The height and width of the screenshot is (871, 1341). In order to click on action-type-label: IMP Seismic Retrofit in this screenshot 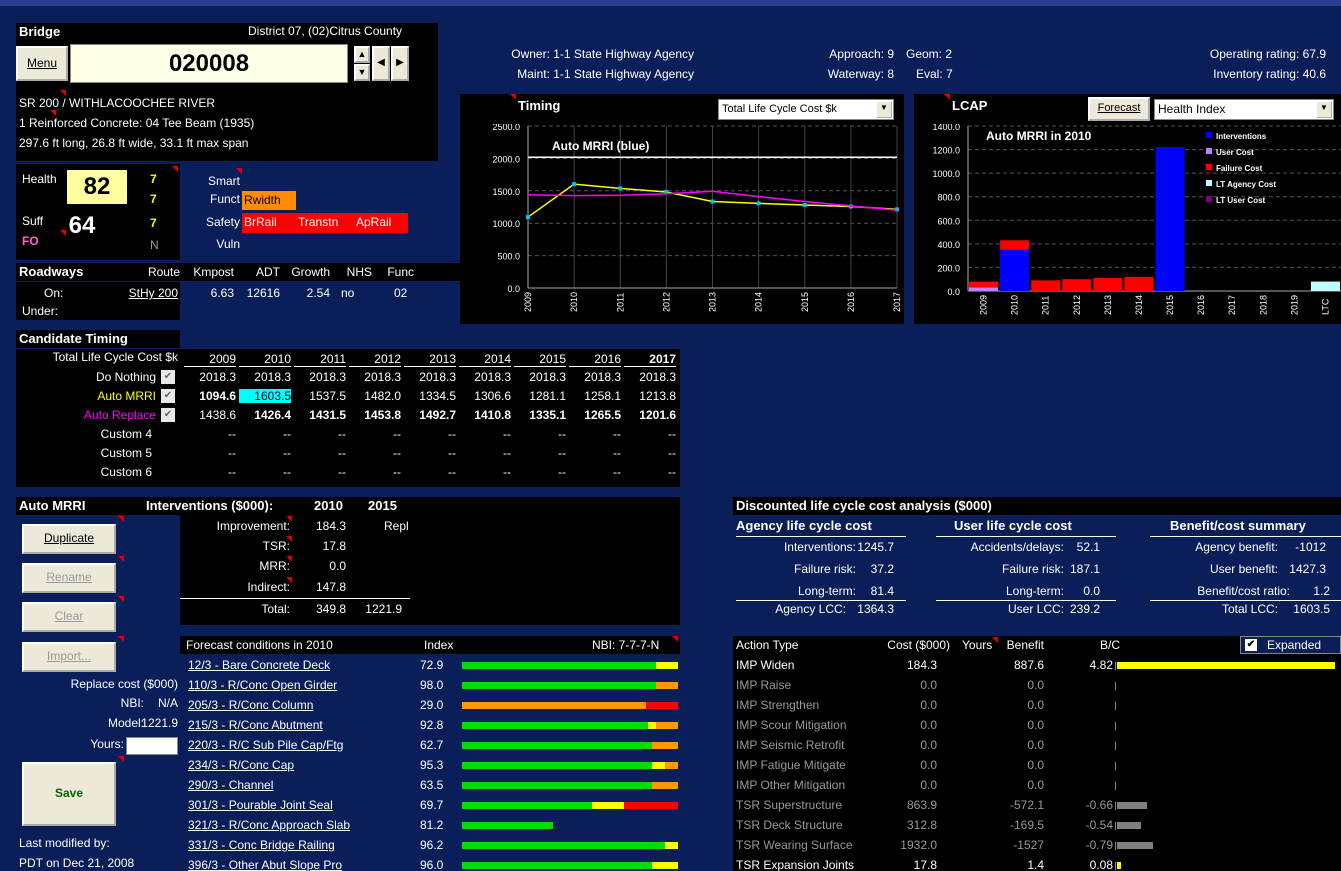, I will do `click(790, 745)`.